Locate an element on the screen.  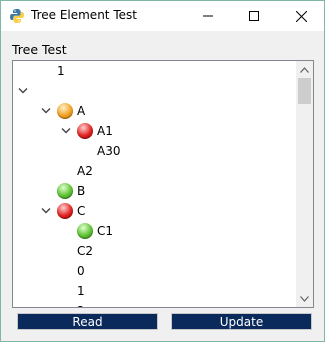
scrollbar-thumb is located at coordinates (304, 91).